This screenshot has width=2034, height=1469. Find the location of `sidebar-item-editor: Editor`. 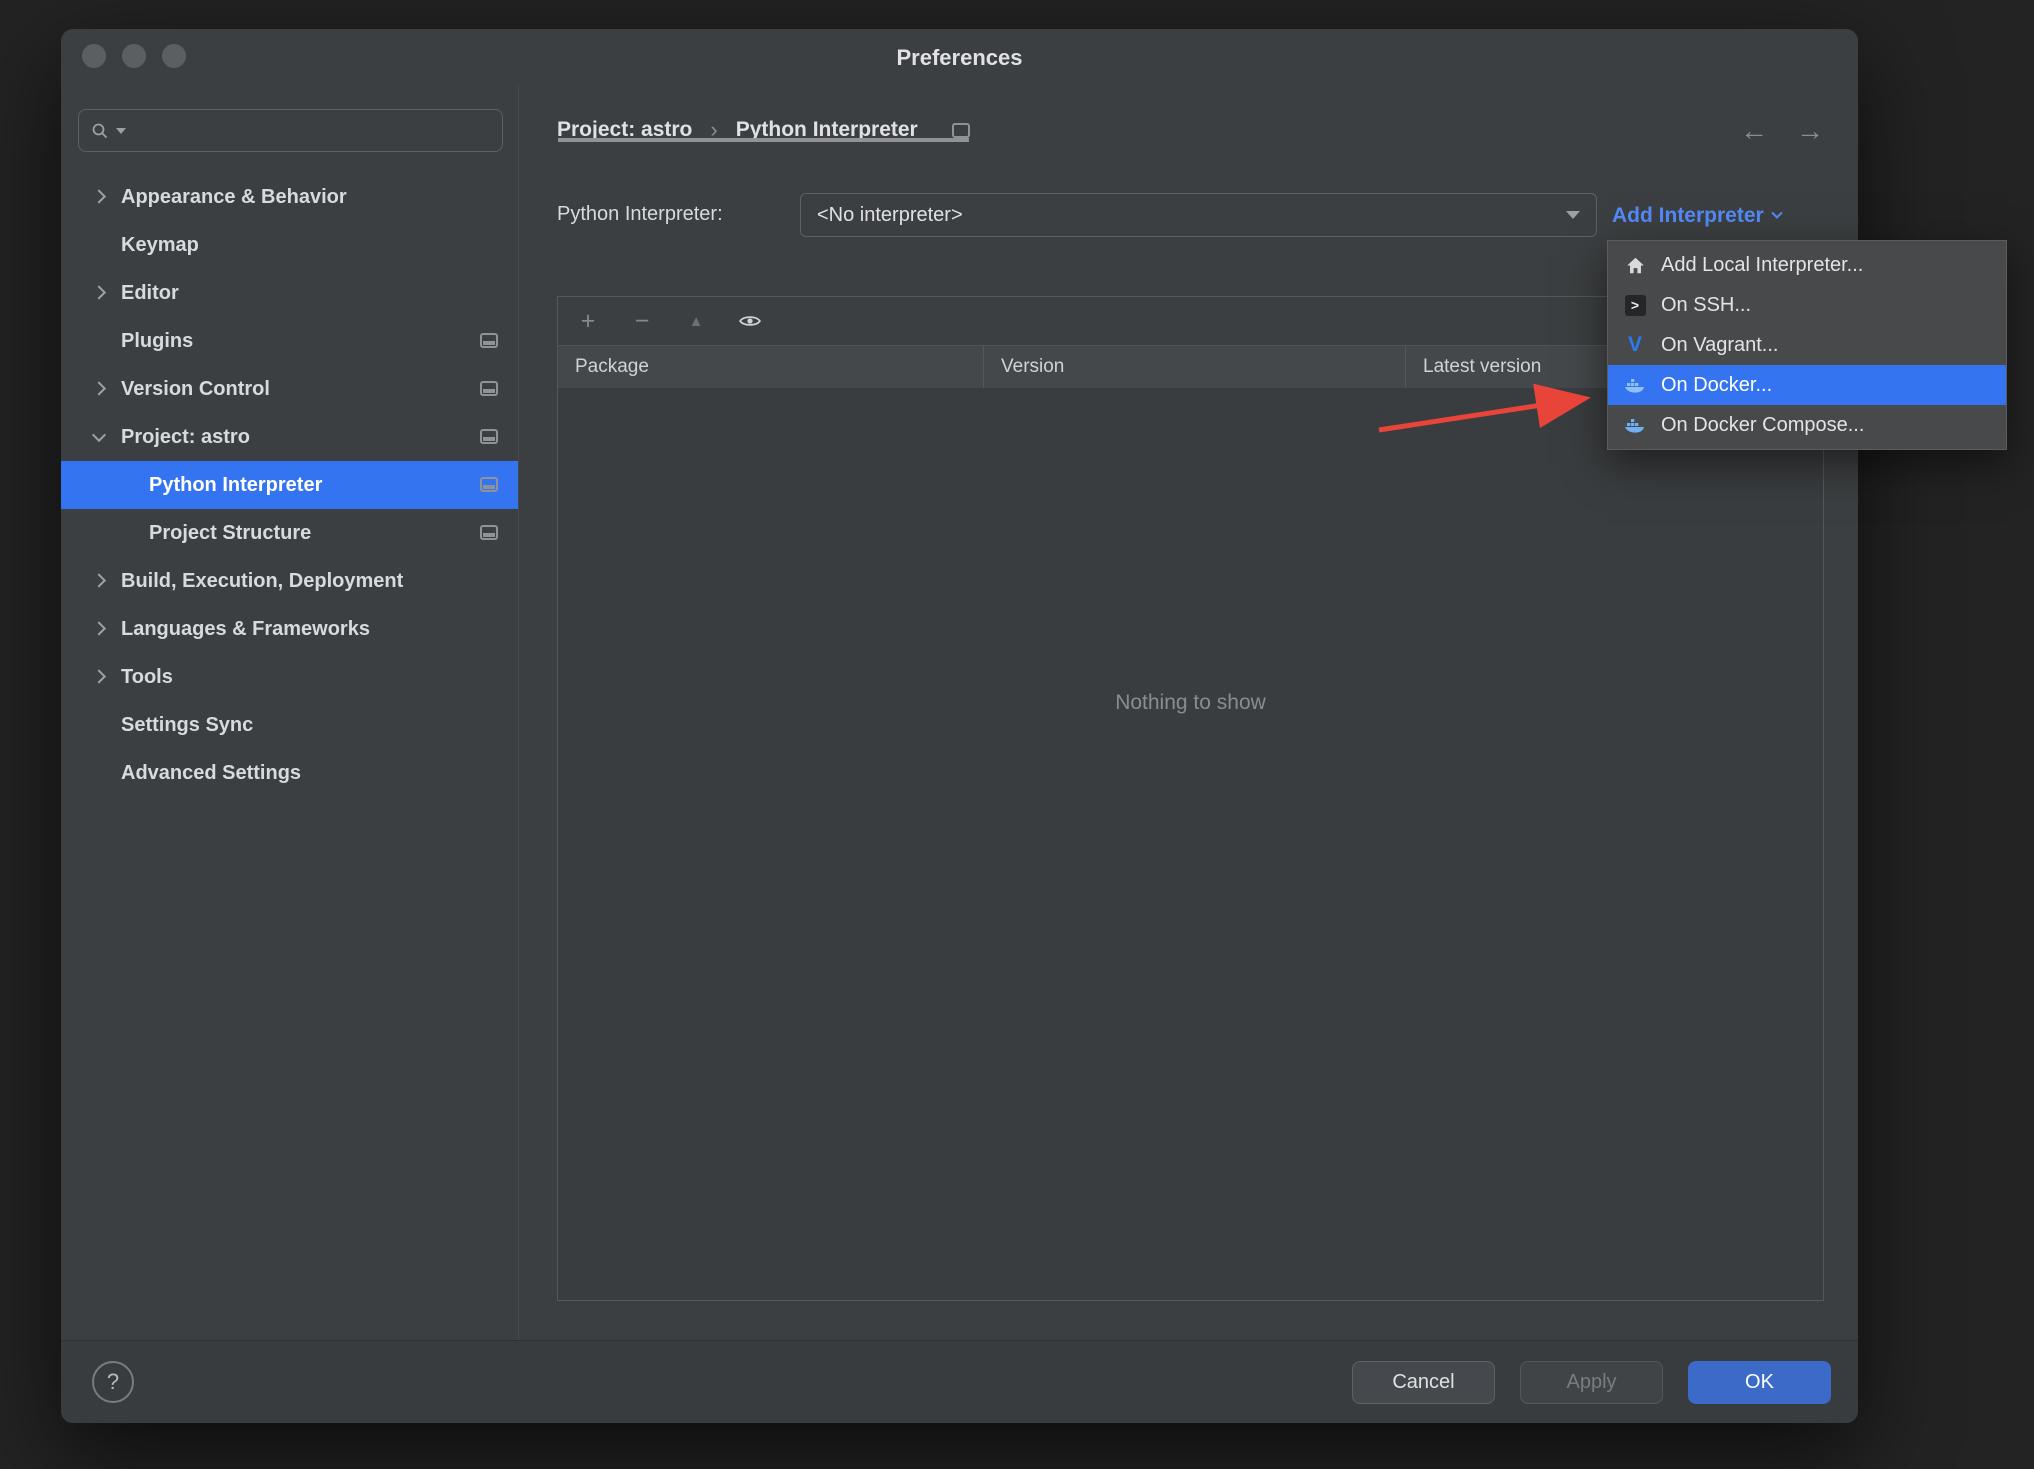

sidebar-item-editor: Editor is located at coordinates (289, 293).